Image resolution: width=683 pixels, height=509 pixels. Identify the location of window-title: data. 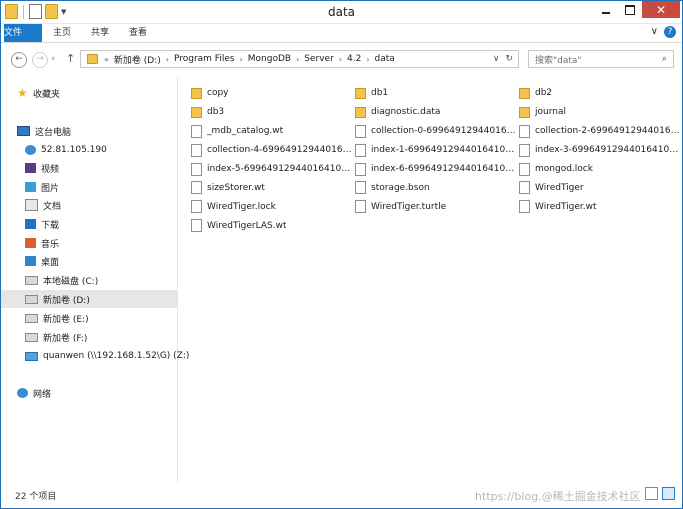
(341, 12).